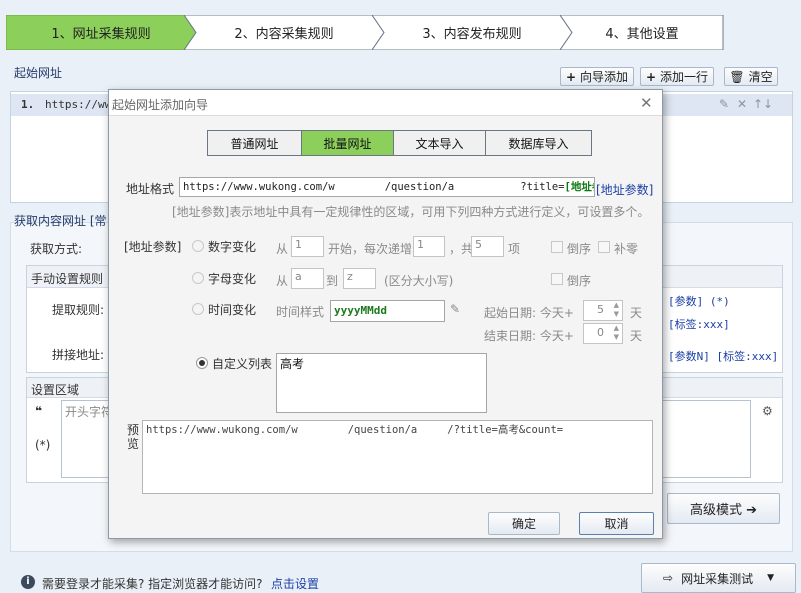  Describe the element at coordinates (150, 189) in the screenshot. I see `url-format-label: 地址格式` at that location.